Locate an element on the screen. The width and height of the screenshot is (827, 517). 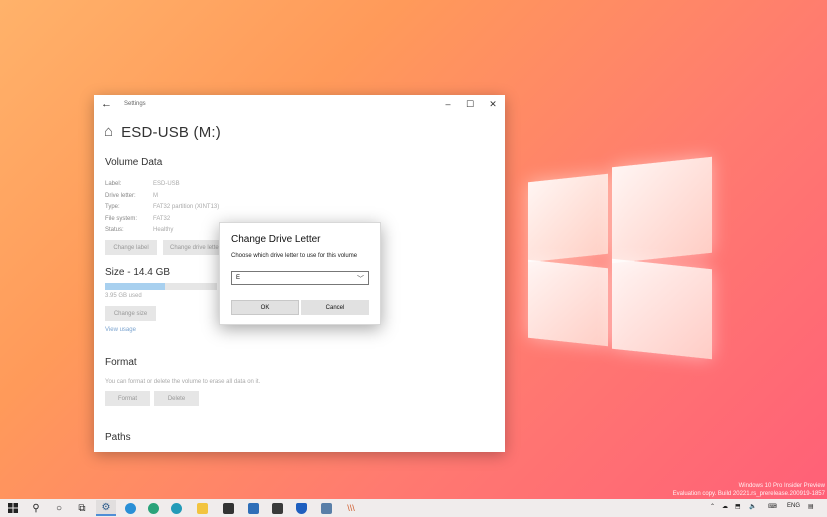
property-key: Drive letter: is located at coordinates (120, 195).